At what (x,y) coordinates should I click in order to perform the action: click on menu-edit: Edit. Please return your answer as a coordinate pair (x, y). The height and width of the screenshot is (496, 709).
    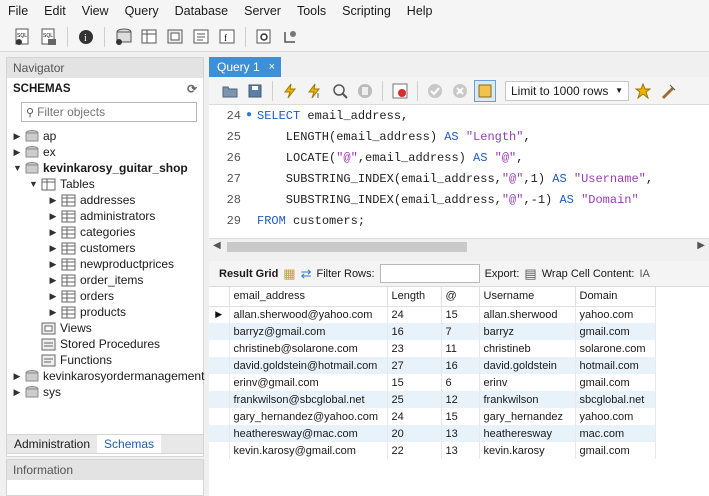
    Looking at the image, I should click on (55, 11).